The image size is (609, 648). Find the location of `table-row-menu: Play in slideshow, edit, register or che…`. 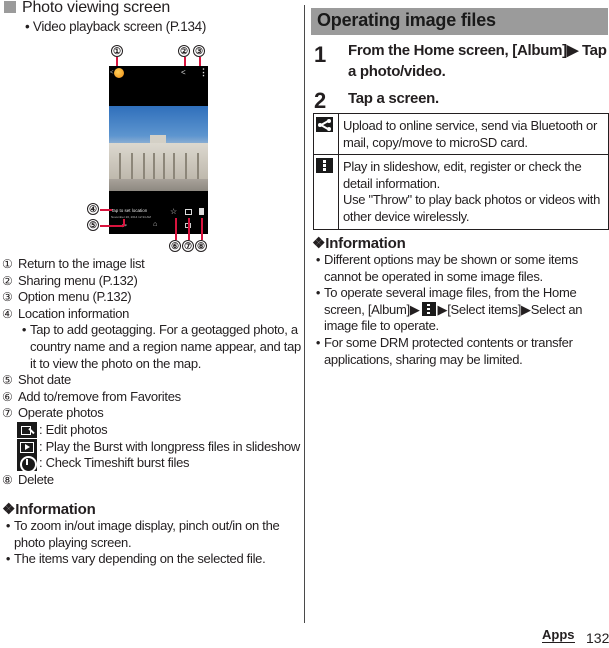

table-row-menu: Play in slideshow, edit, register or che… is located at coordinates (461, 192).